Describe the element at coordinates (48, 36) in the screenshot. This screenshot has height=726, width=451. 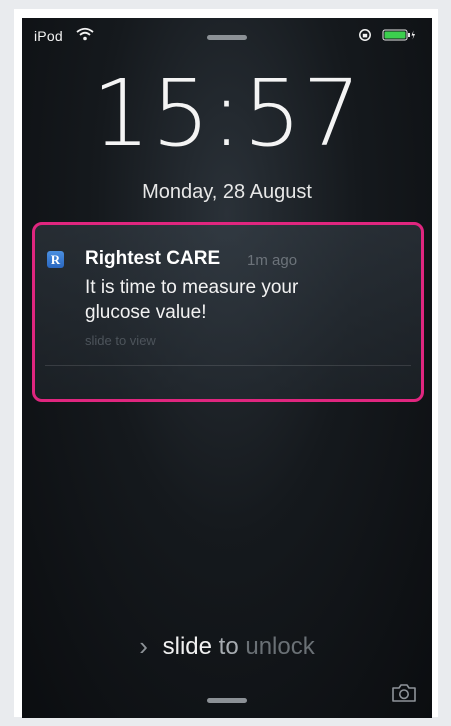
I see `carrier-label: iPod` at that location.